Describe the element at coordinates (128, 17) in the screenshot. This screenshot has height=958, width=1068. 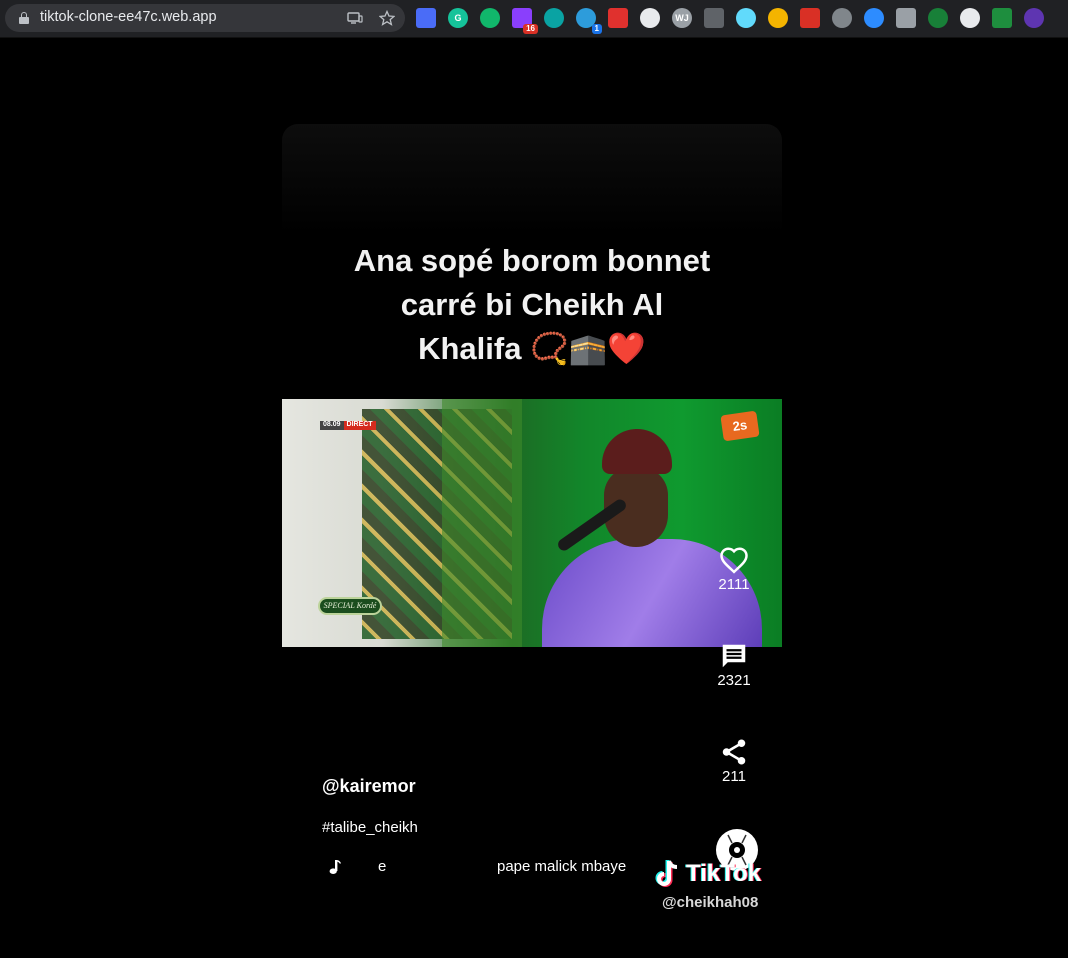
I see `url-text: tiktok-clone-ee47c.web.app` at that location.